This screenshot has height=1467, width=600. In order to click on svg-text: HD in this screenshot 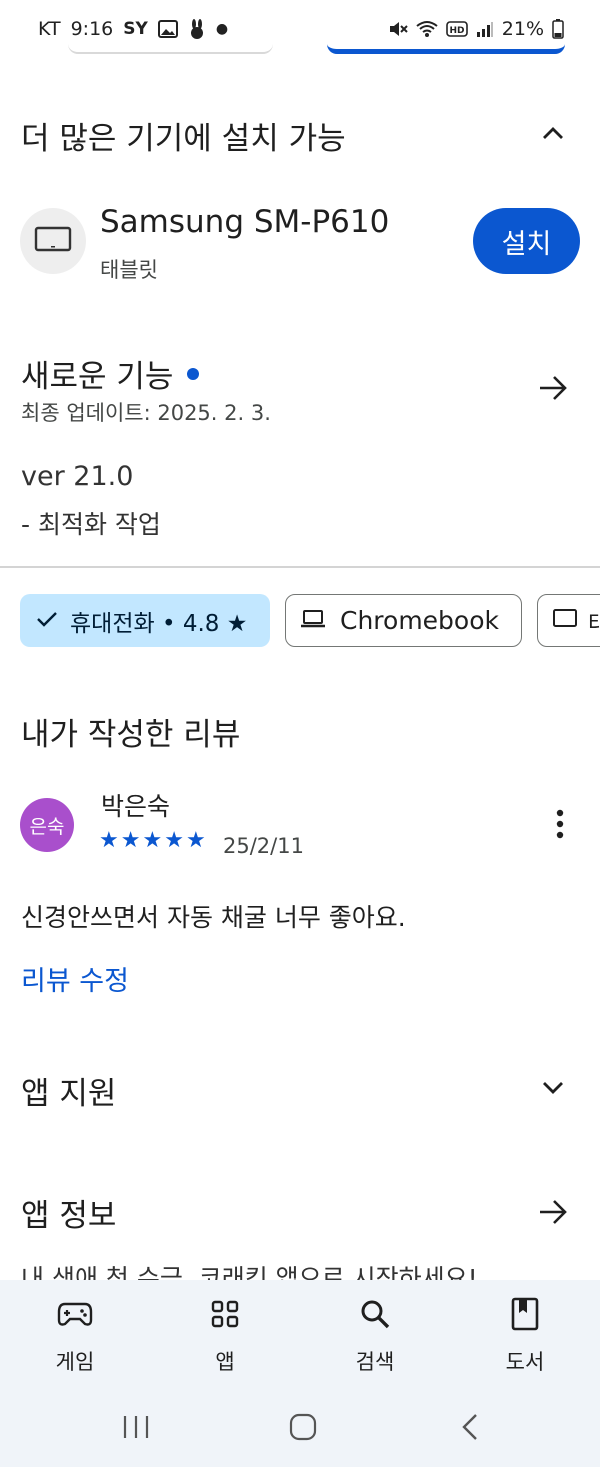, I will do `click(456, 31)`.